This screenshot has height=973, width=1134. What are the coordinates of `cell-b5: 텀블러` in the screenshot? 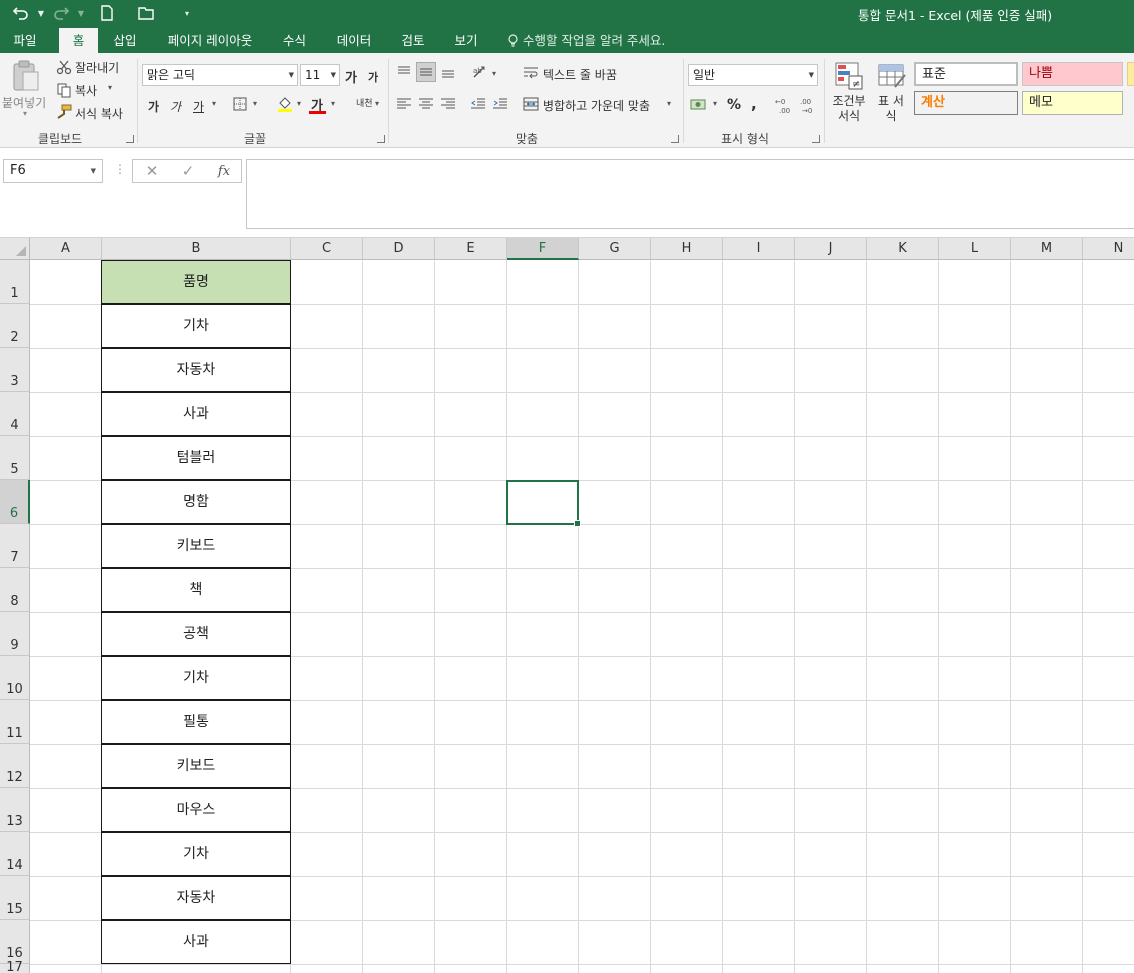 It's located at (196, 458).